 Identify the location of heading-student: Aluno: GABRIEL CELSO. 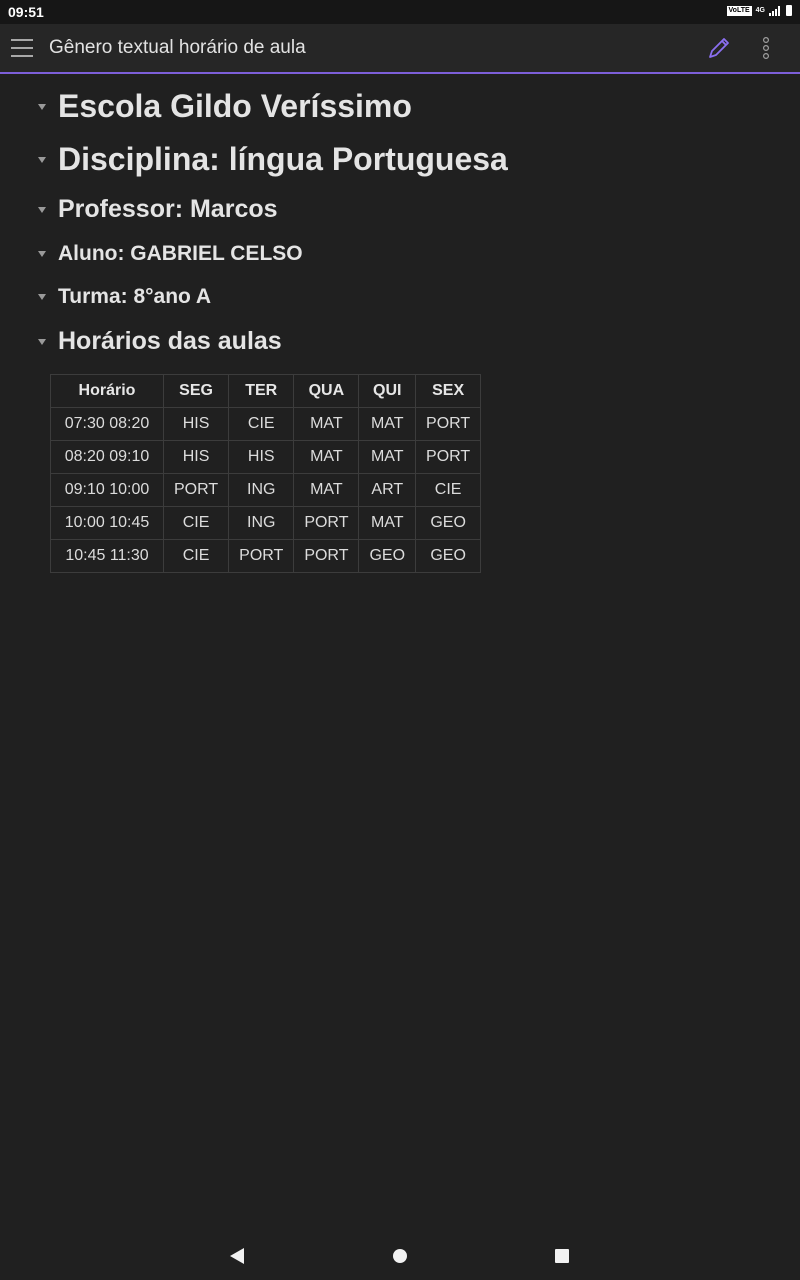
(170, 254).